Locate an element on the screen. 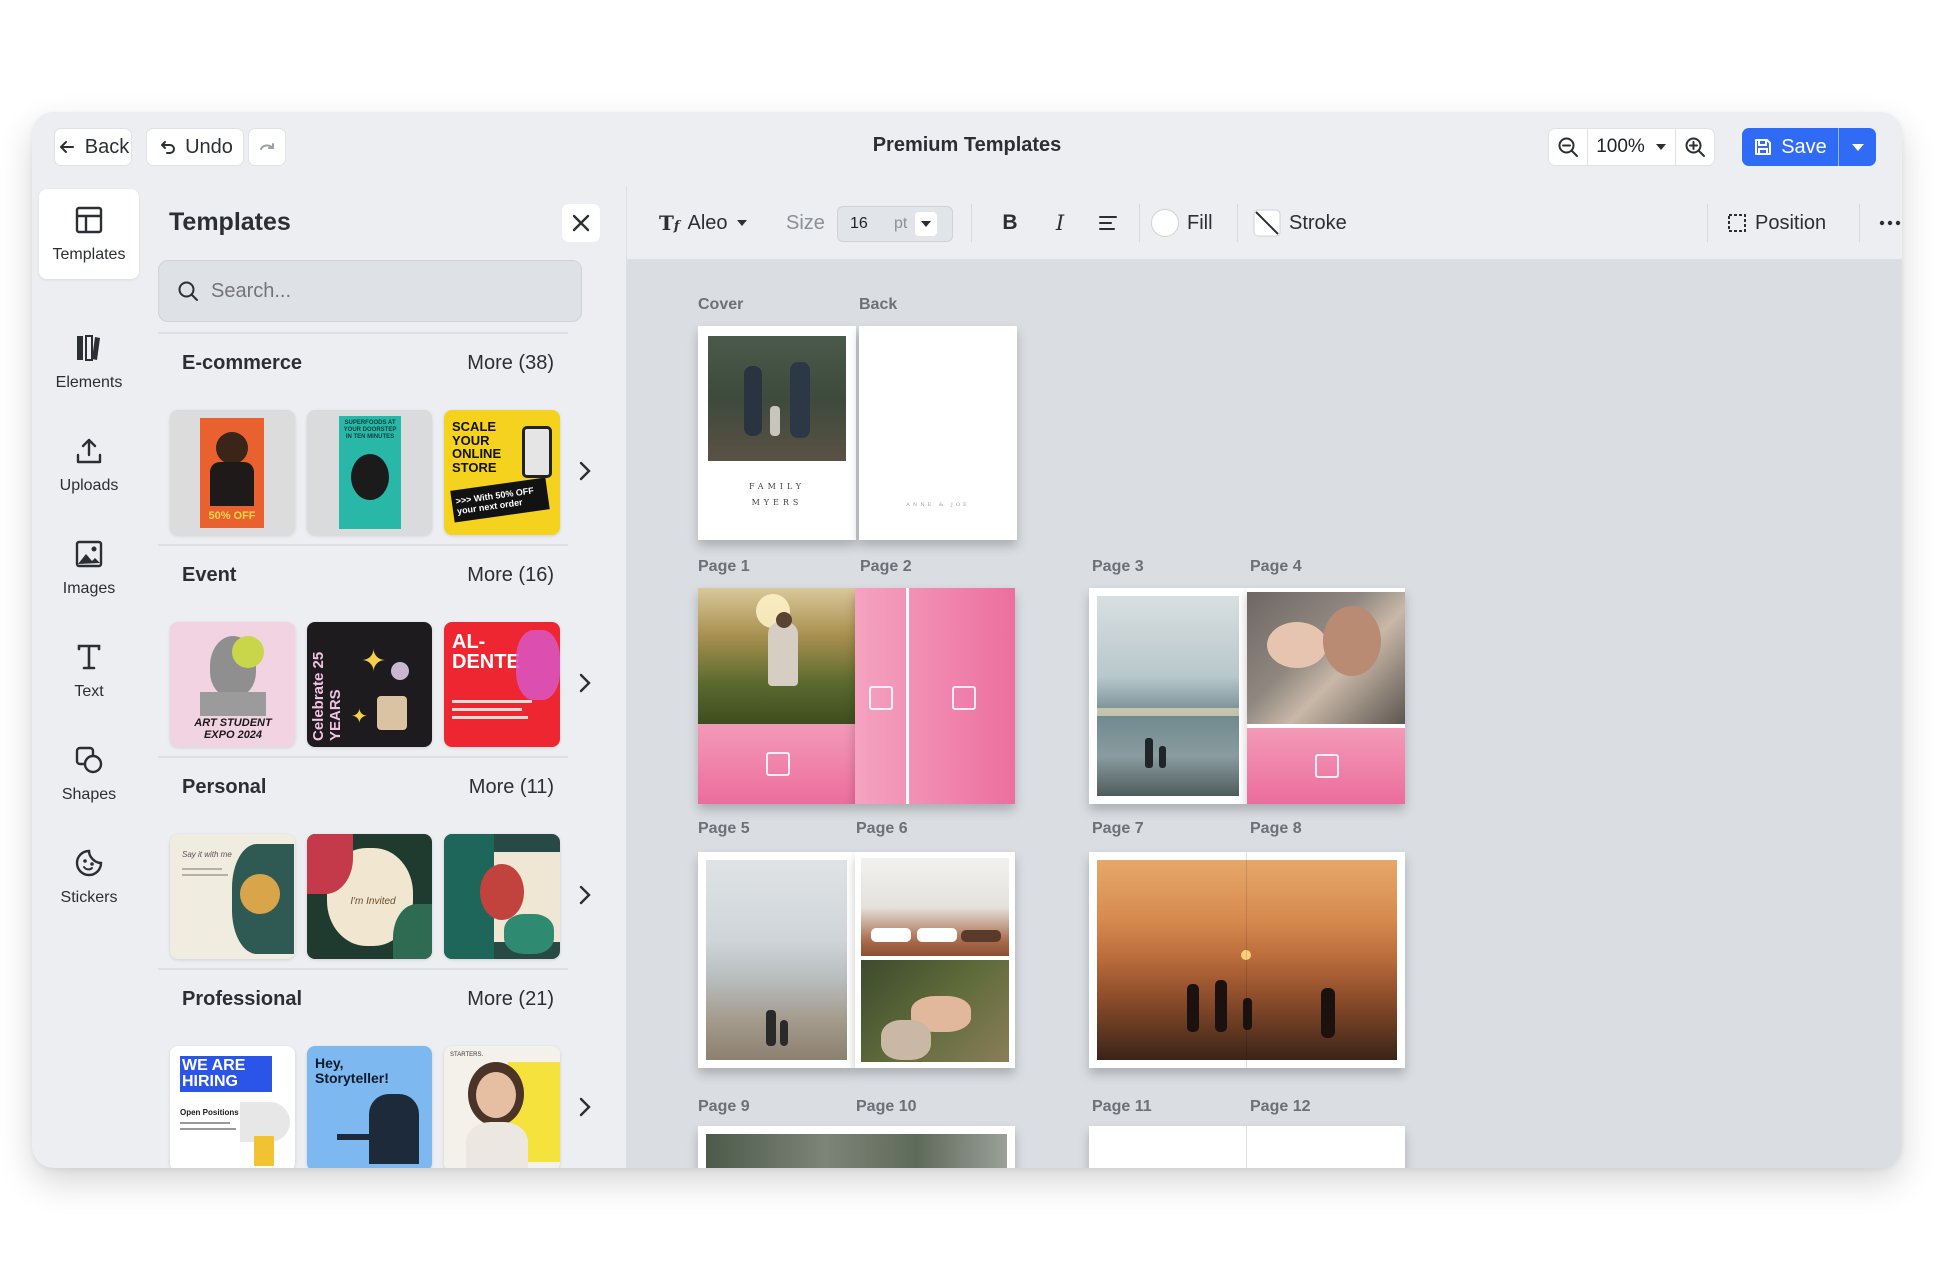  fill-label: Fill is located at coordinates (1200, 222).